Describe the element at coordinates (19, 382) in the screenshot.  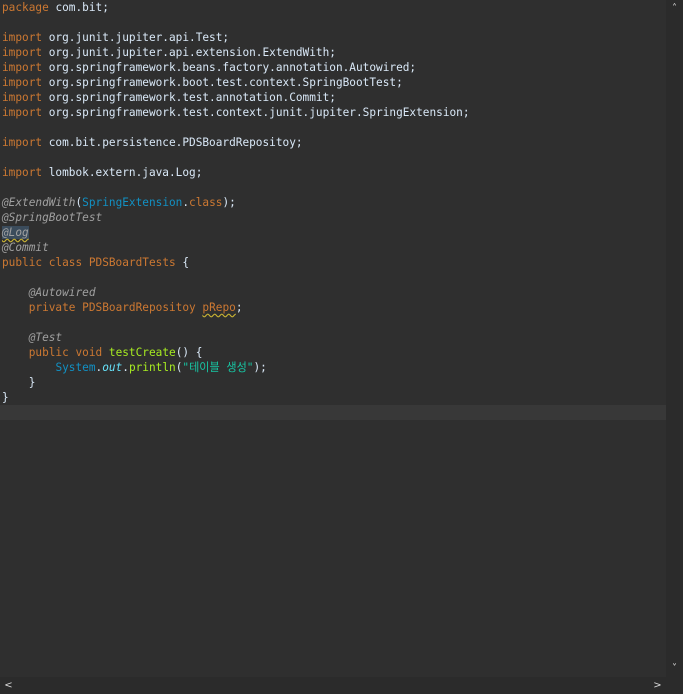
I see `code-line-26: }` at that location.